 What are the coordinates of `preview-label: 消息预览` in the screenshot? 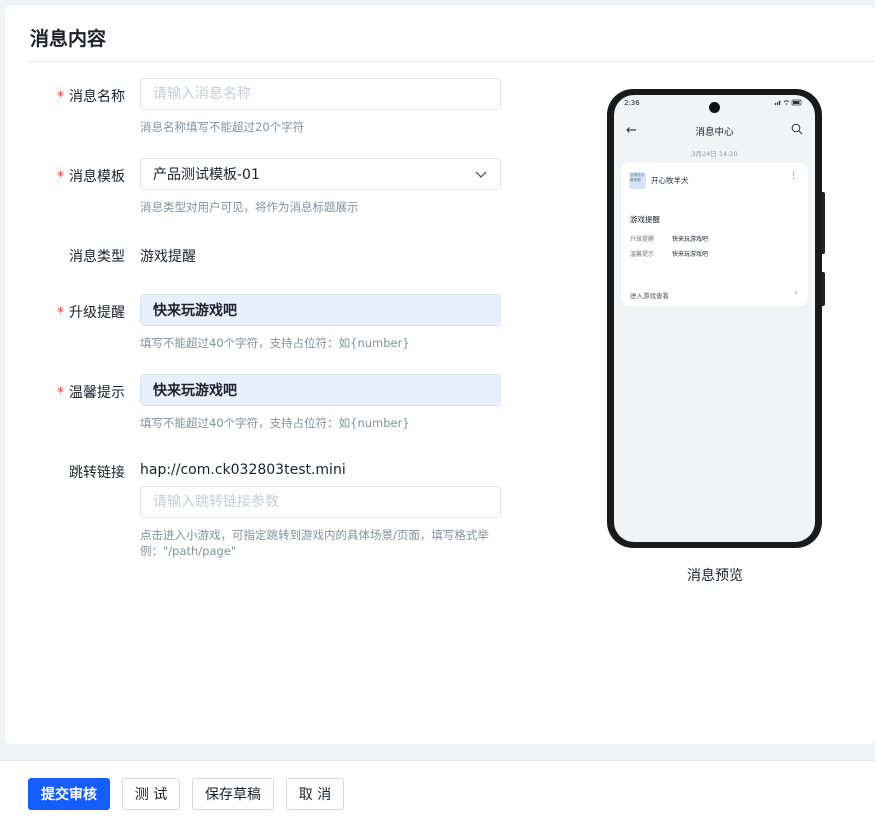 It's located at (715, 576).